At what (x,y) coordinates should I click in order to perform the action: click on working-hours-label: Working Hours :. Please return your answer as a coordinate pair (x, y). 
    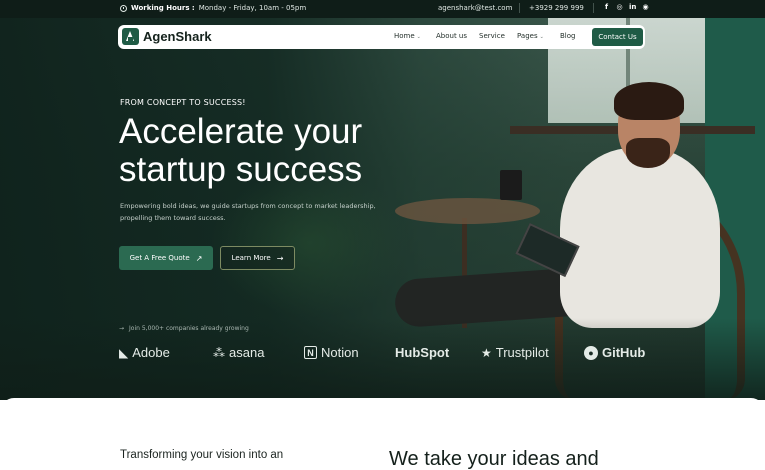
    Looking at the image, I should click on (163, 8).